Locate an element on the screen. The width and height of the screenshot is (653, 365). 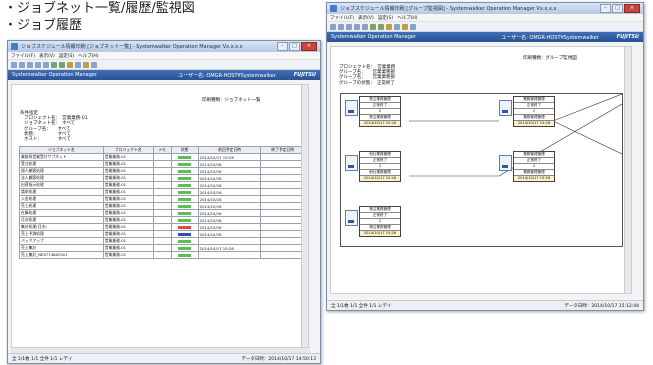
table-cell: 法人顧客処理 is located at coordinates (61, 178).